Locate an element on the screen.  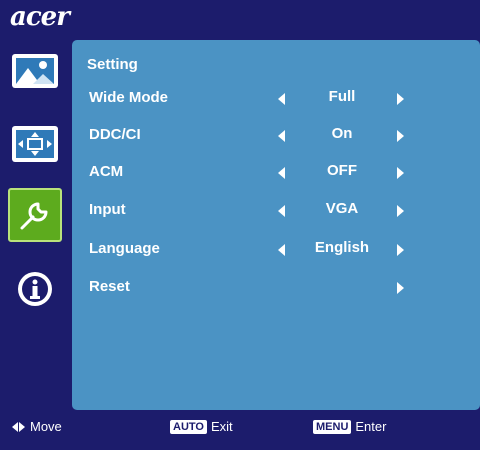
osd-footer: Move AUTO Exit MENU Enter is located at coordinates (240, 427).